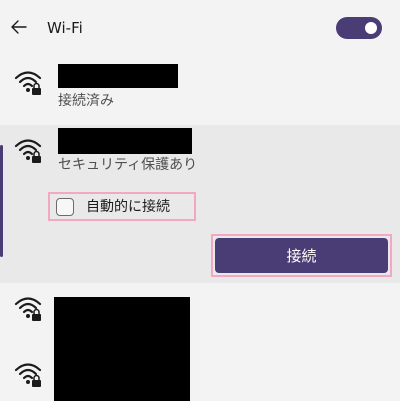  I want to click on auto-connect-checkbox: 自動的に接続, so click(122, 206).